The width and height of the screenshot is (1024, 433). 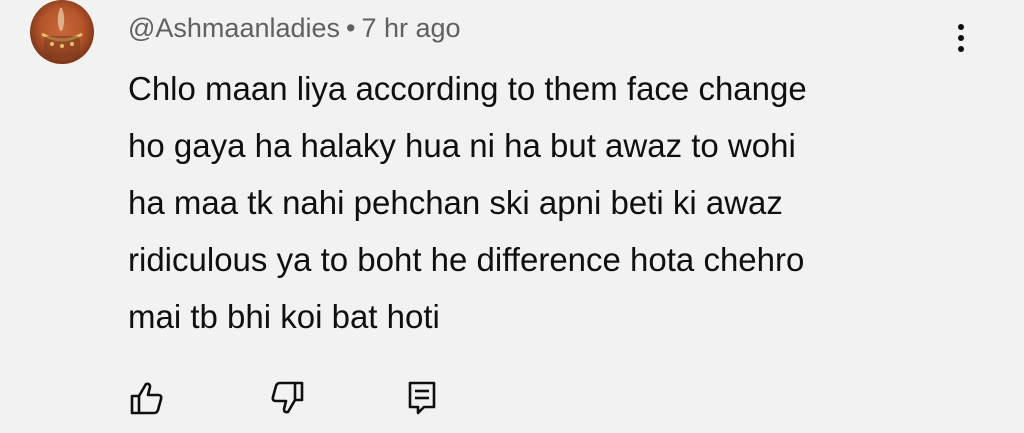 I want to click on reply-button, so click(x=422, y=398).